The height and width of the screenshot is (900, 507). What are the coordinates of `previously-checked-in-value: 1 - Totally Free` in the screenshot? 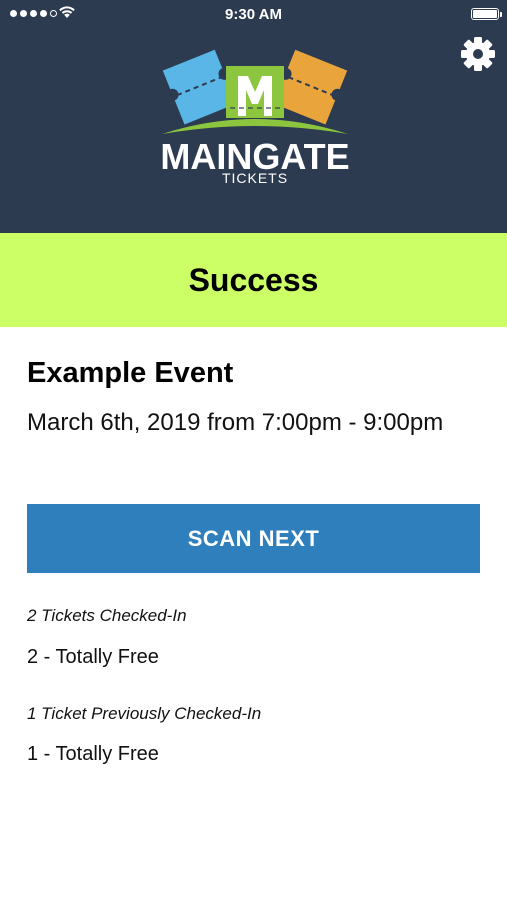 It's located at (93, 754).